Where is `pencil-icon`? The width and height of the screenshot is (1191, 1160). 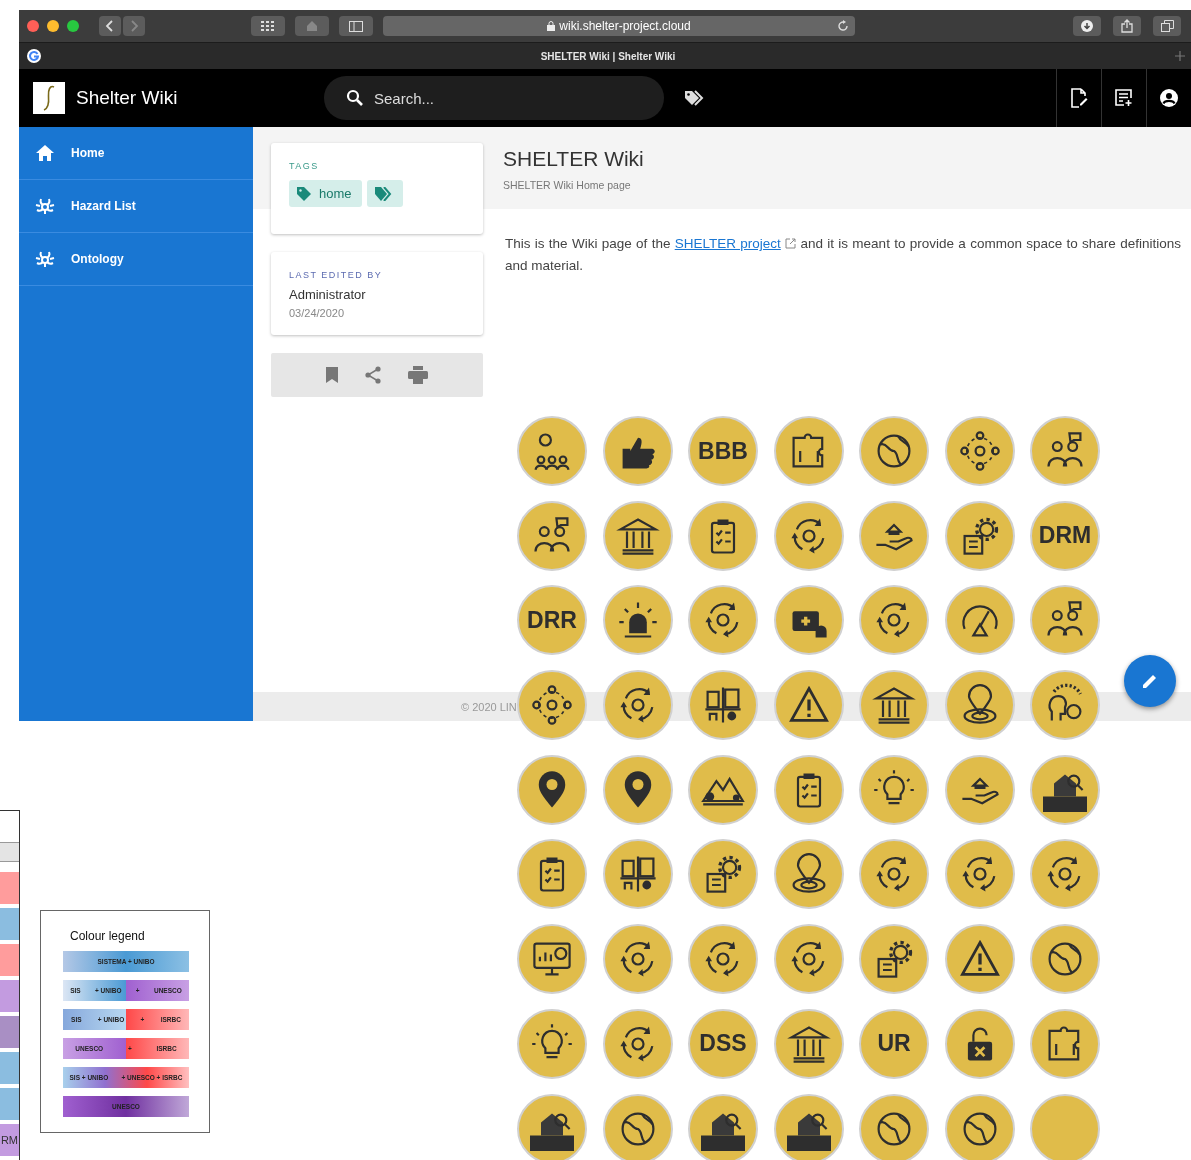
pencil-icon is located at coordinates (1150, 681).